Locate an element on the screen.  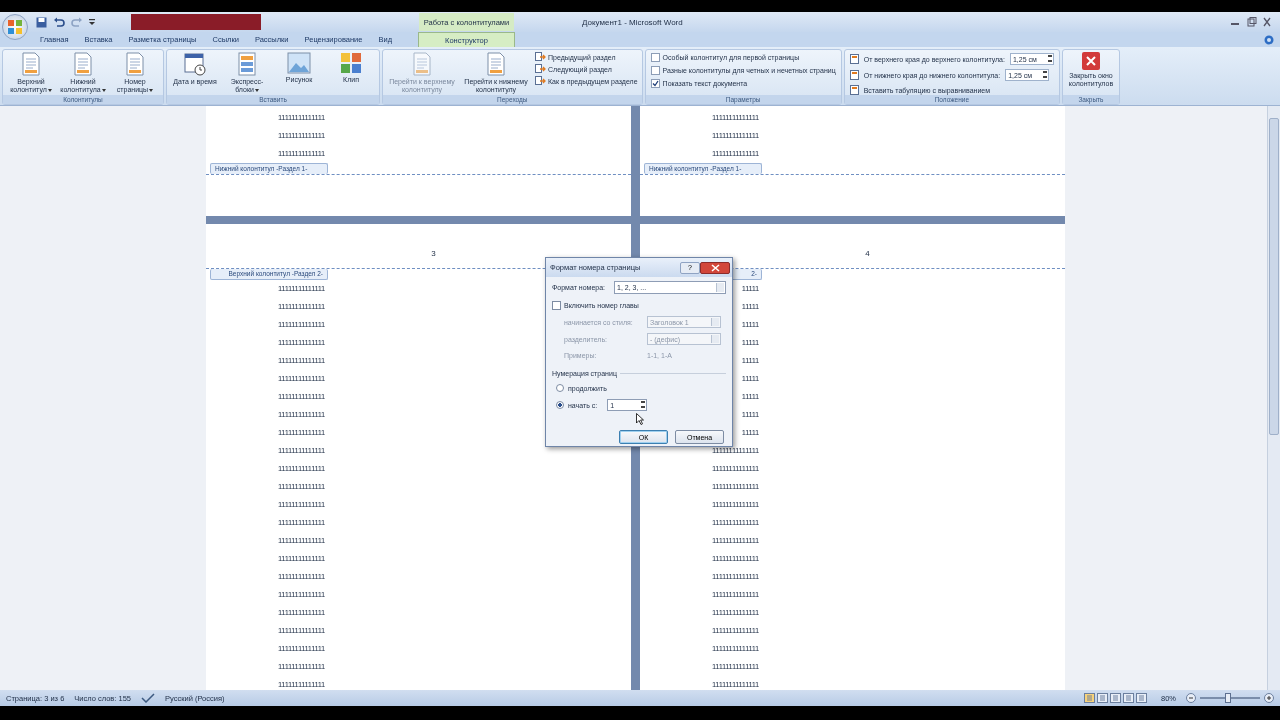
shapes-icon is located at coordinates (351, 63).